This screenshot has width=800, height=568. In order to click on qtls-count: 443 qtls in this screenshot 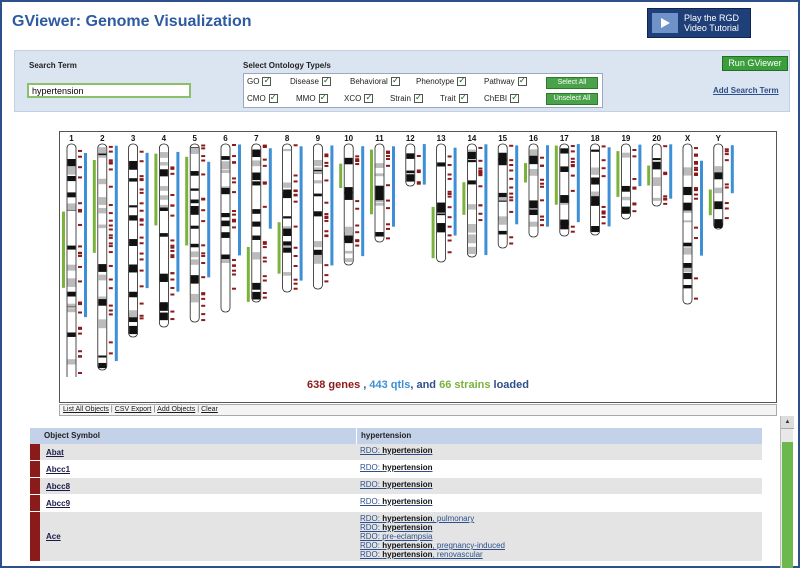, I will do `click(390, 385)`.